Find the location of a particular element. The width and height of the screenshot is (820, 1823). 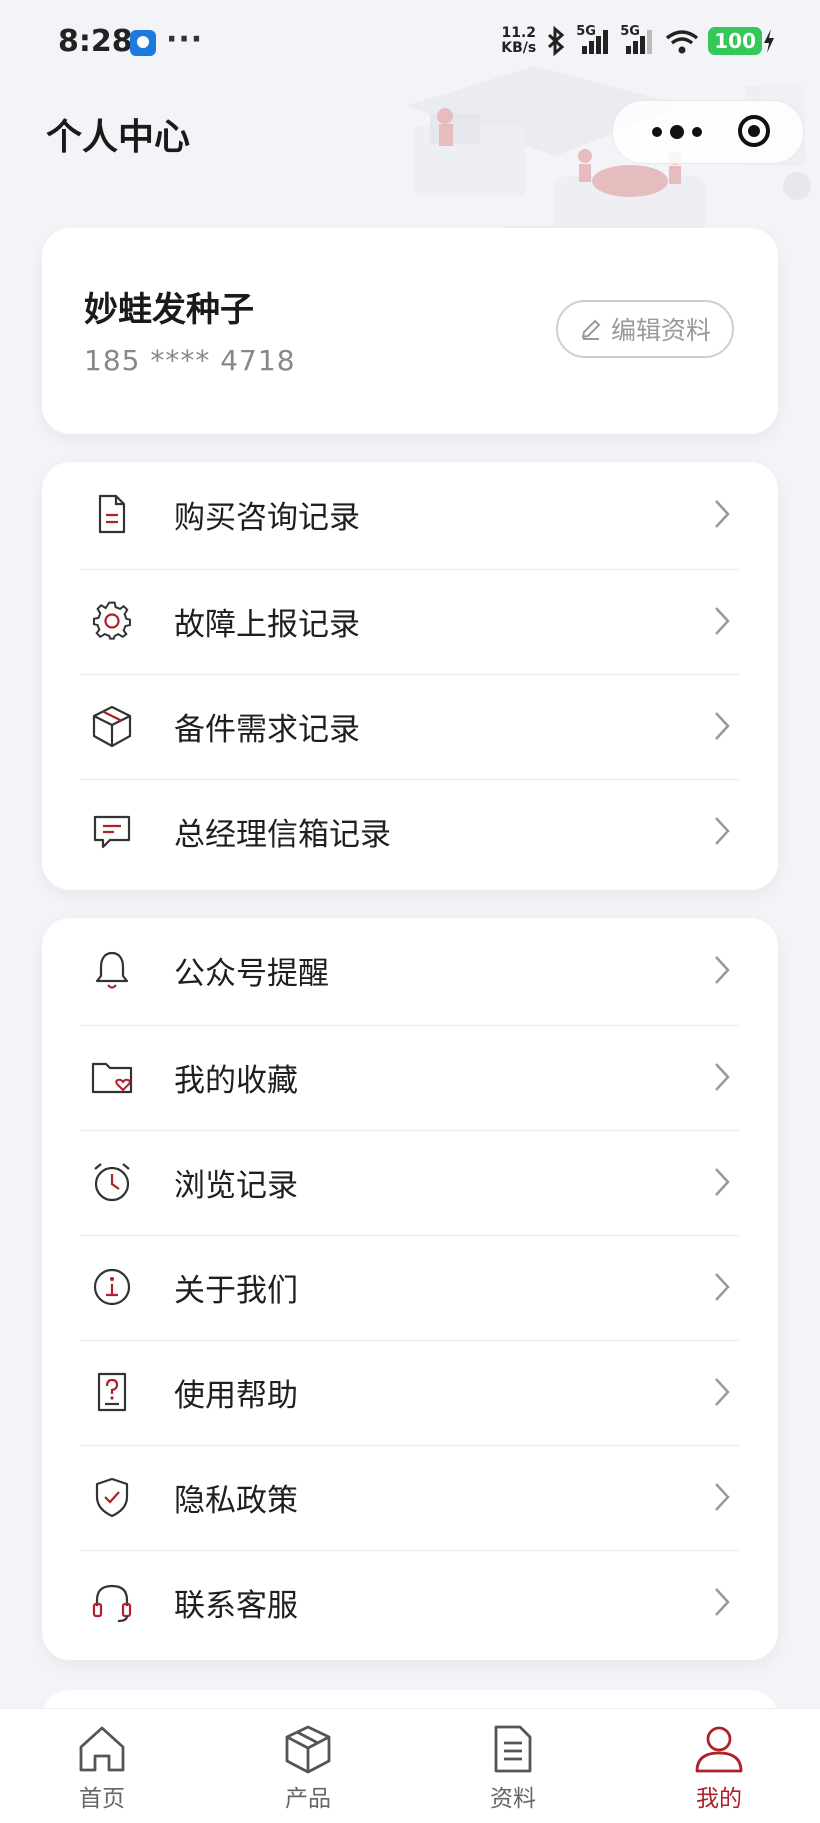

home-icon is located at coordinates (102, 1749).